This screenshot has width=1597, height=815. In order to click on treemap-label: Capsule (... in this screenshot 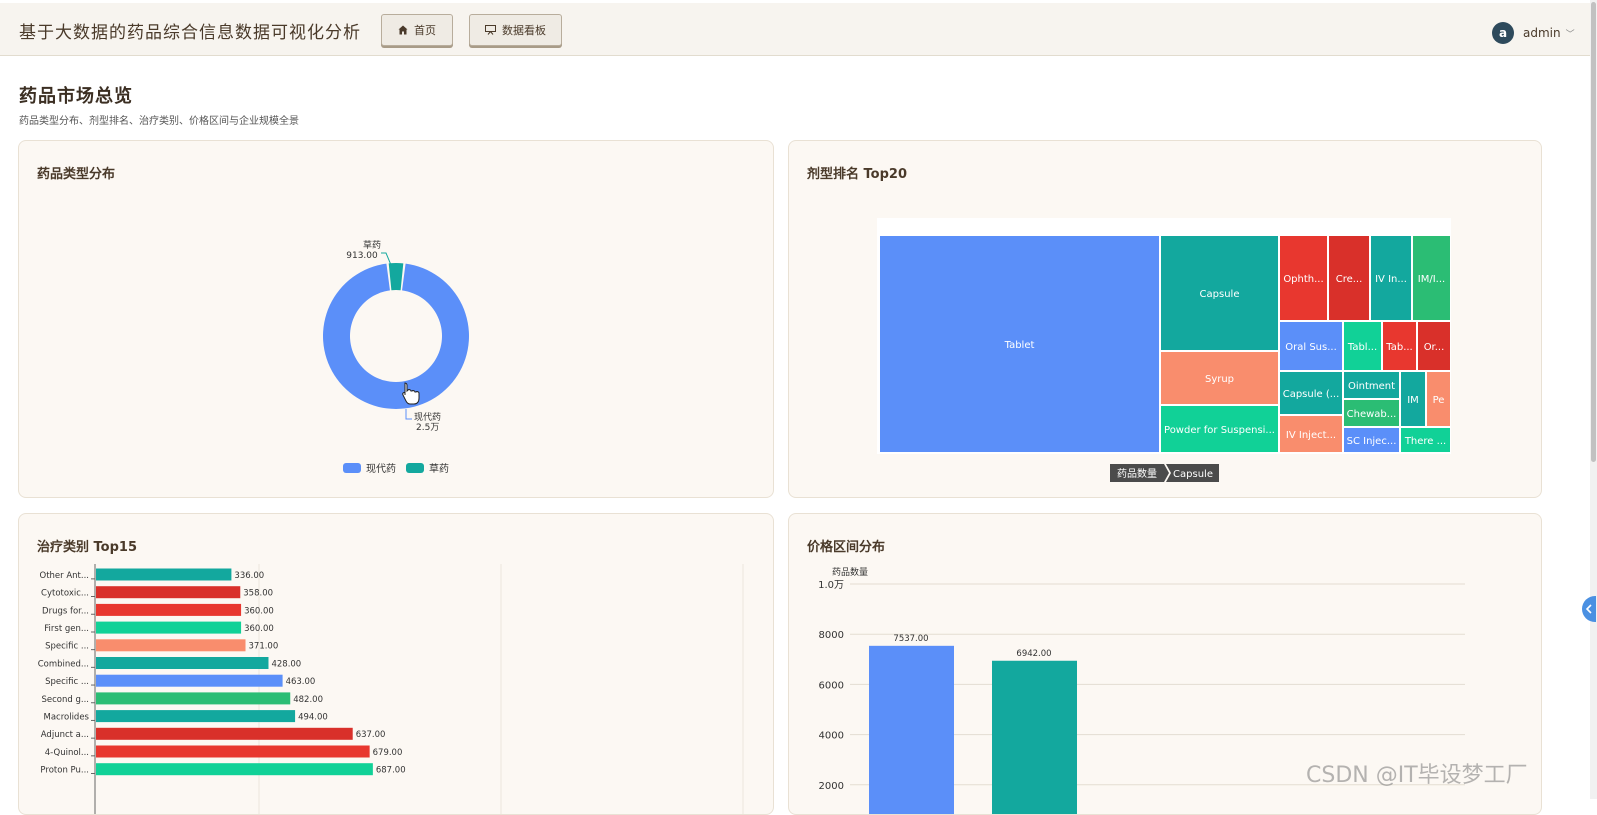, I will do `click(1311, 394)`.